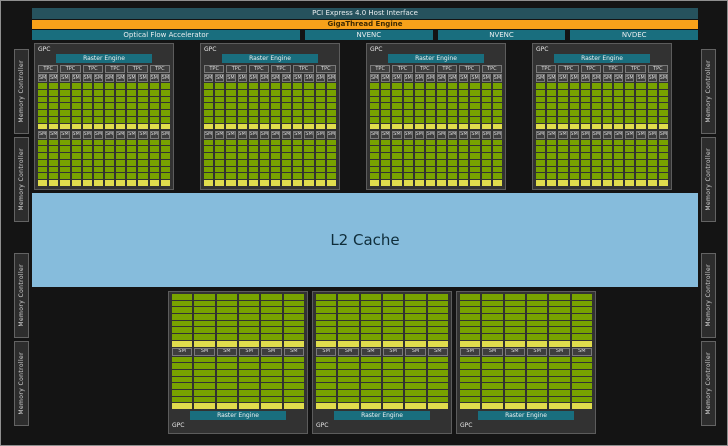 This screenshot has height=446, width=728. What do you see at coordinates (546, 130) in the screenshot?
I see `sm-pair: SM SM SM SM` at bounding box center [546, 130].